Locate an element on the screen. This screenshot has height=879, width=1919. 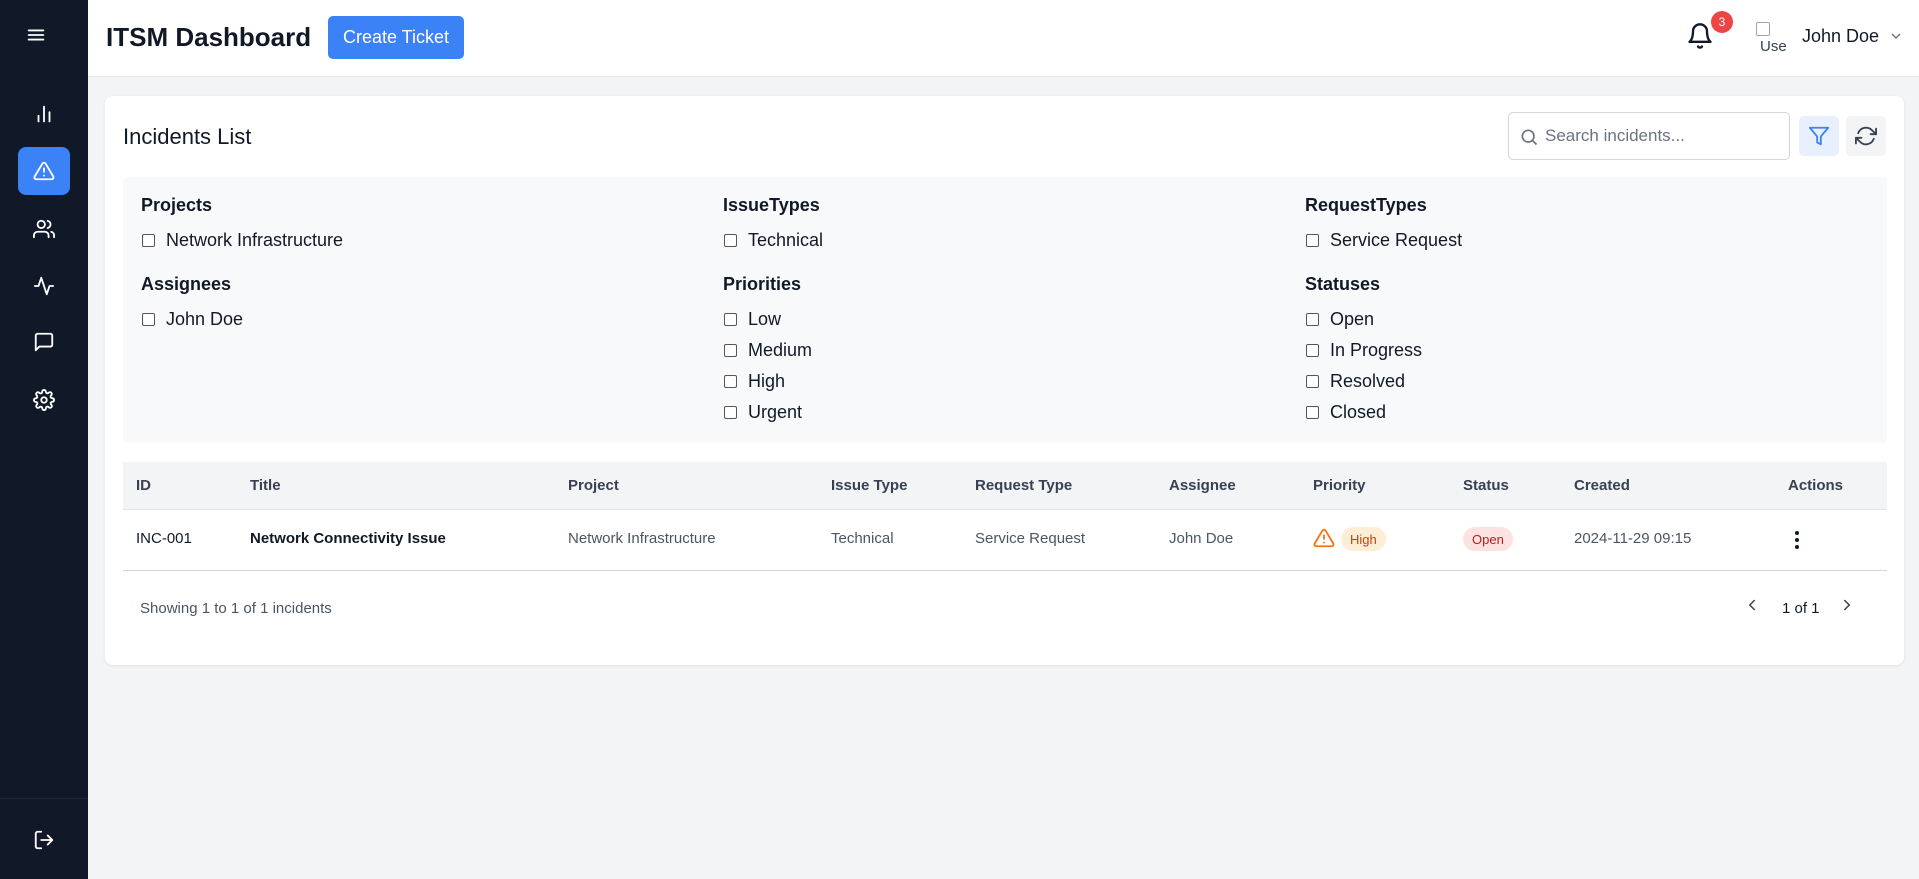
sidebar-item-dashboard is located at coordinates (44, 114).